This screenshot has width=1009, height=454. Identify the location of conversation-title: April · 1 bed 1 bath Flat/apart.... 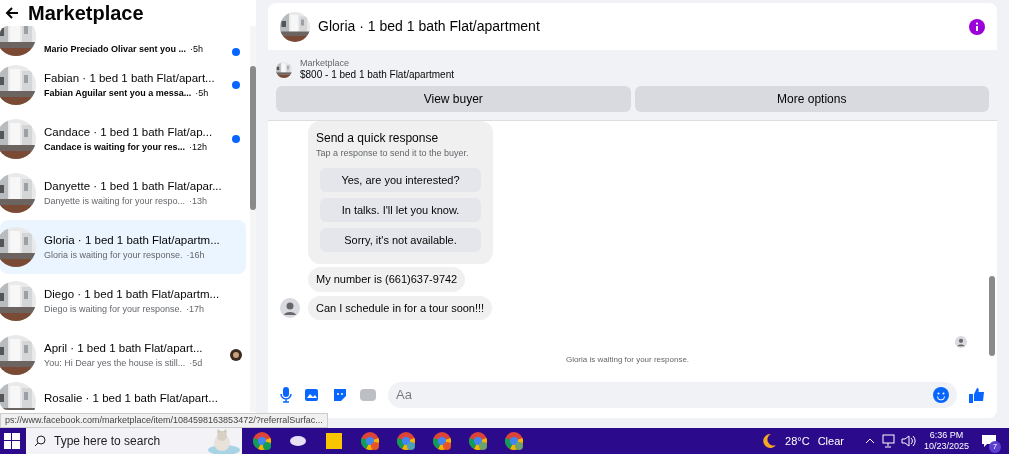
(124, 348).